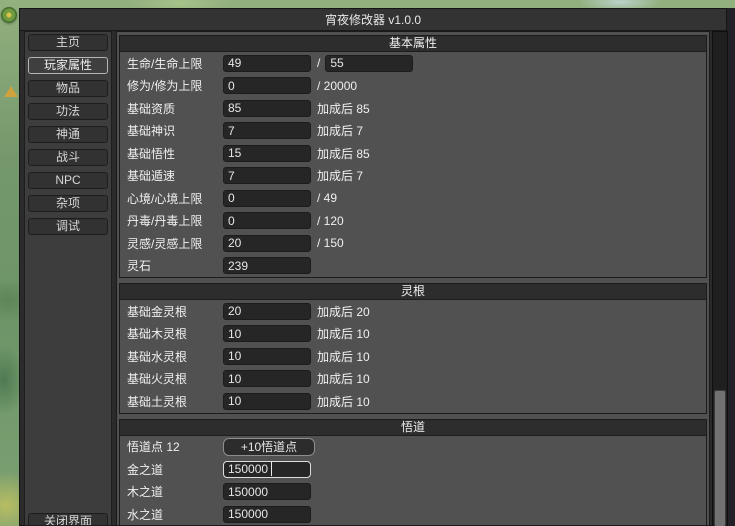 The width and height of the screenshot is (735, 526). I want to click on cultivation-input, so click(267, 86).